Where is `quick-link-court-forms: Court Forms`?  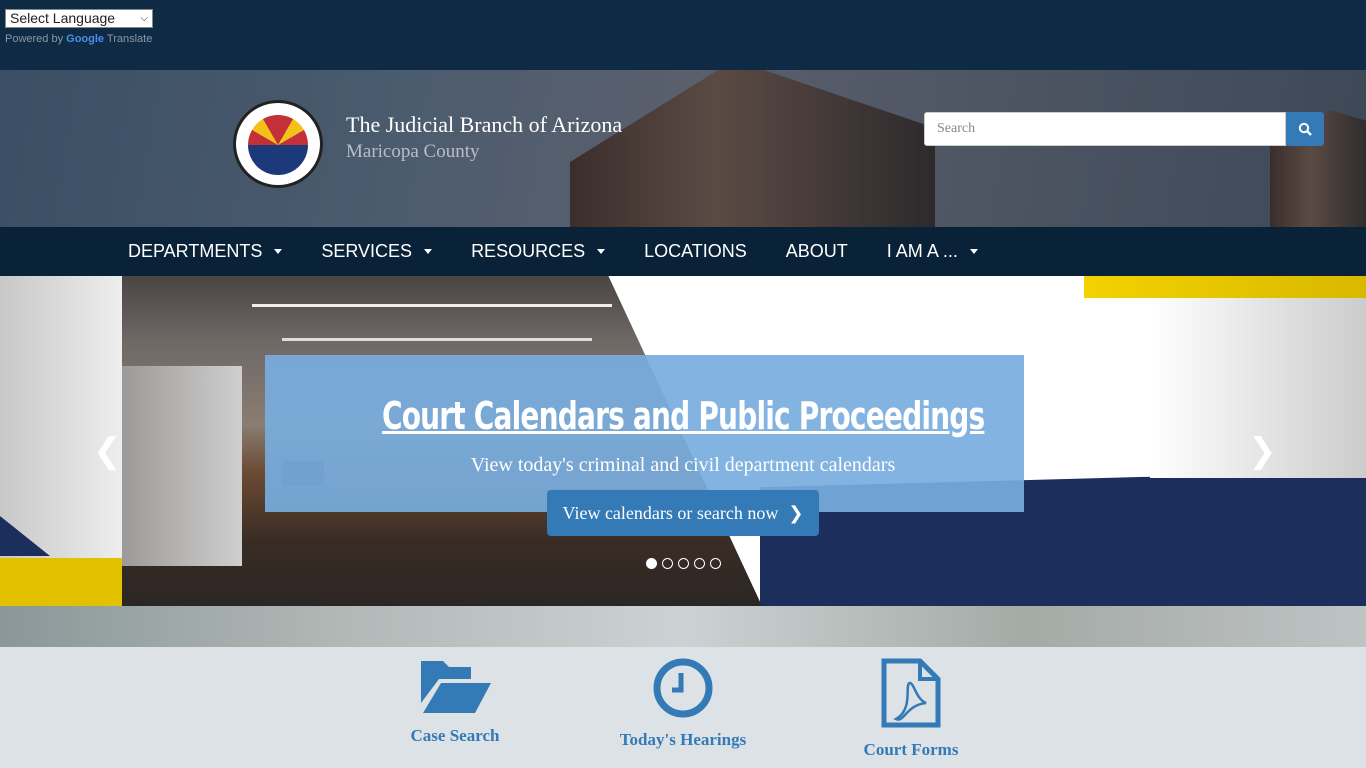
quick-link-court-forms: Court Forms is located at coordinates (911, 708).